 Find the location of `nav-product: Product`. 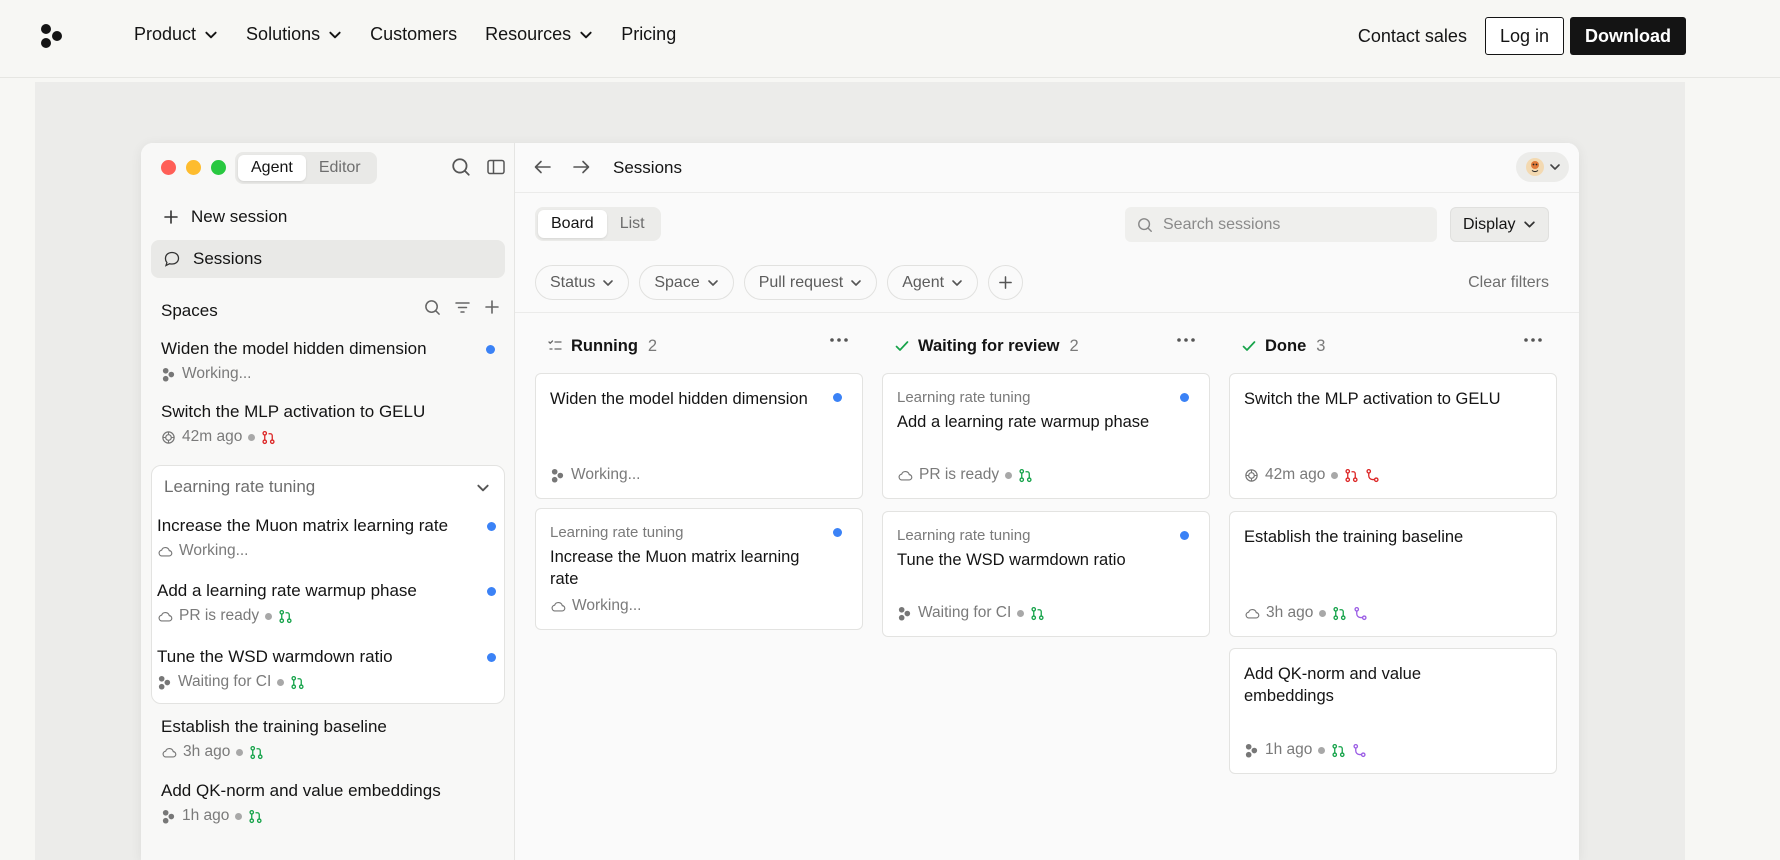

nav-product: Product is located at coordinates (176, 34).